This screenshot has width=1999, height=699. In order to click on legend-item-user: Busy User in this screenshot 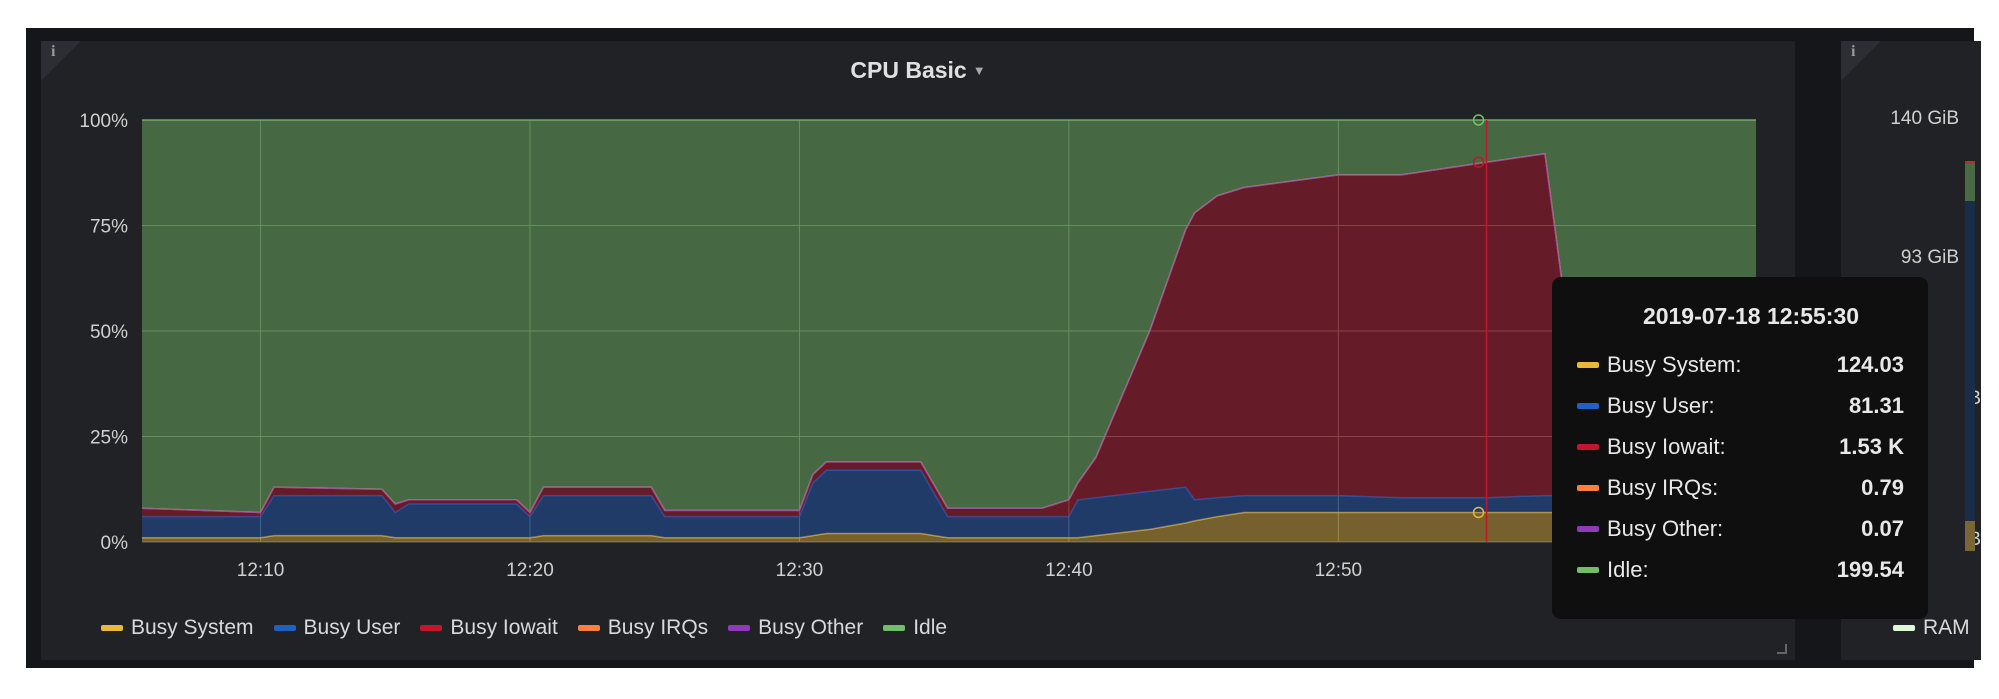, I will do `click(337, 628)`.